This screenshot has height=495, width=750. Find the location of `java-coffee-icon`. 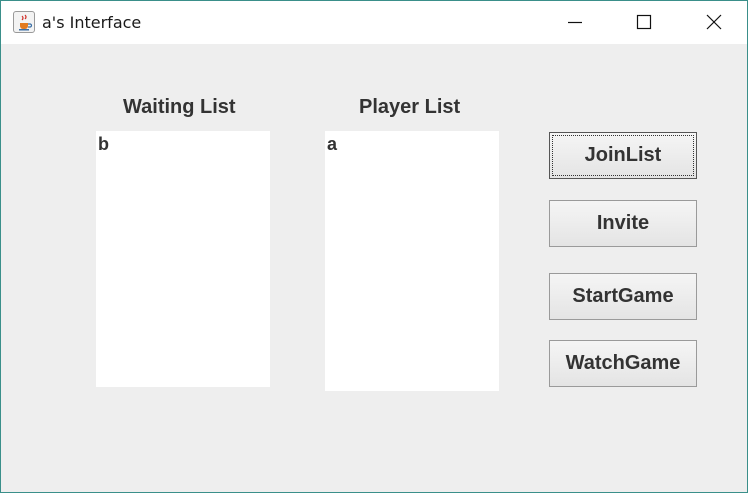

java-coffee-icon is located at coordinates (24, 22).